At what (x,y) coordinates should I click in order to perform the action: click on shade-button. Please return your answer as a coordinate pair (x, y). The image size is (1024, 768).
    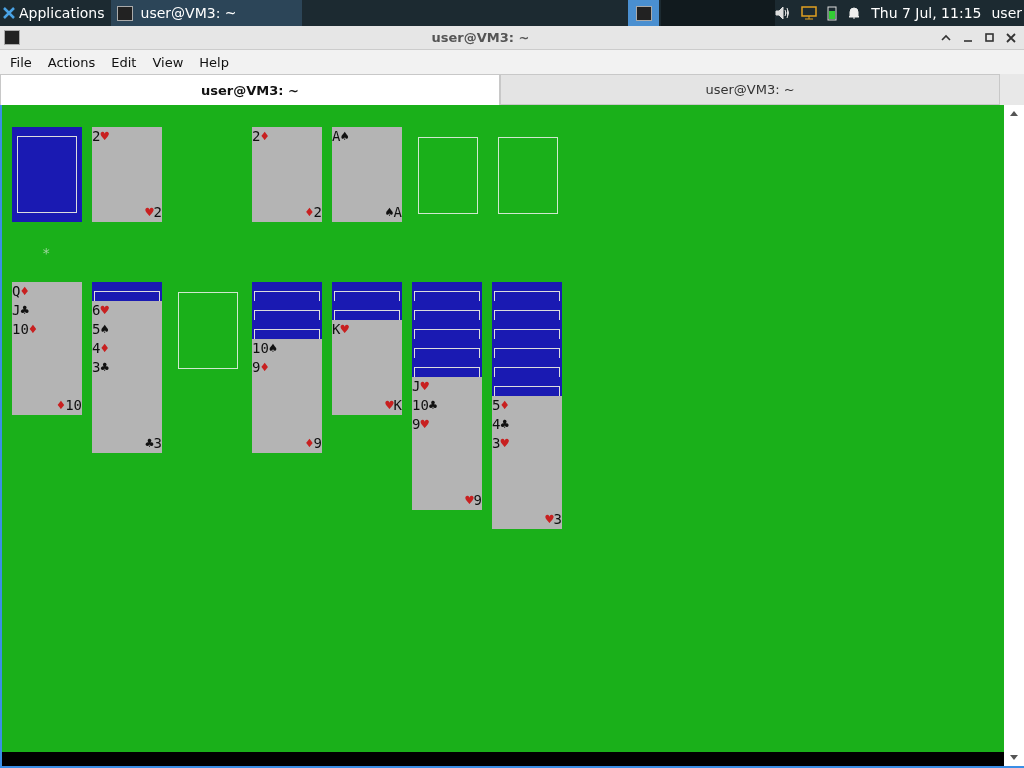
    Looking at the image, I should click on (946, 37).